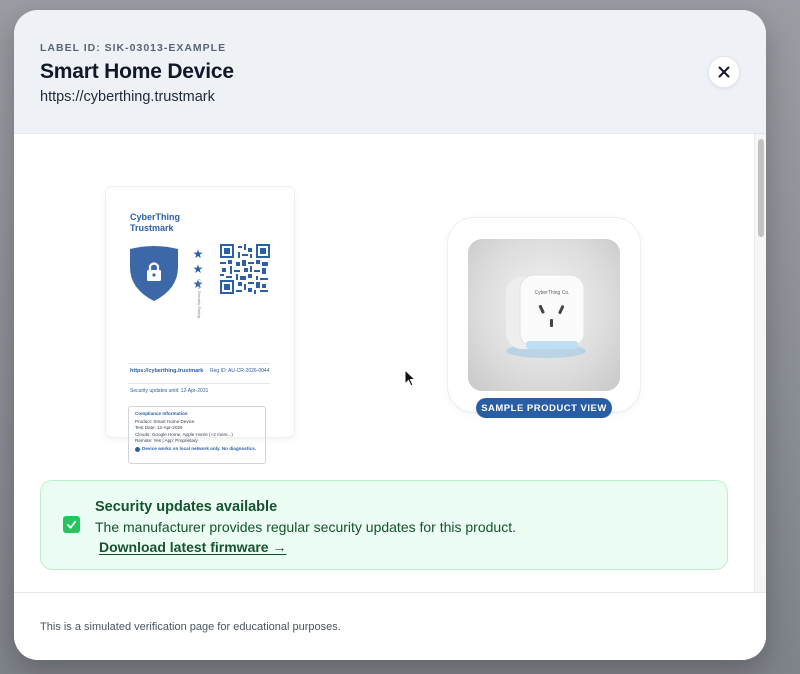 The width and height of the screenshot is (800, 674). I want to click on security-title: Security updates available, so click(186, 507).